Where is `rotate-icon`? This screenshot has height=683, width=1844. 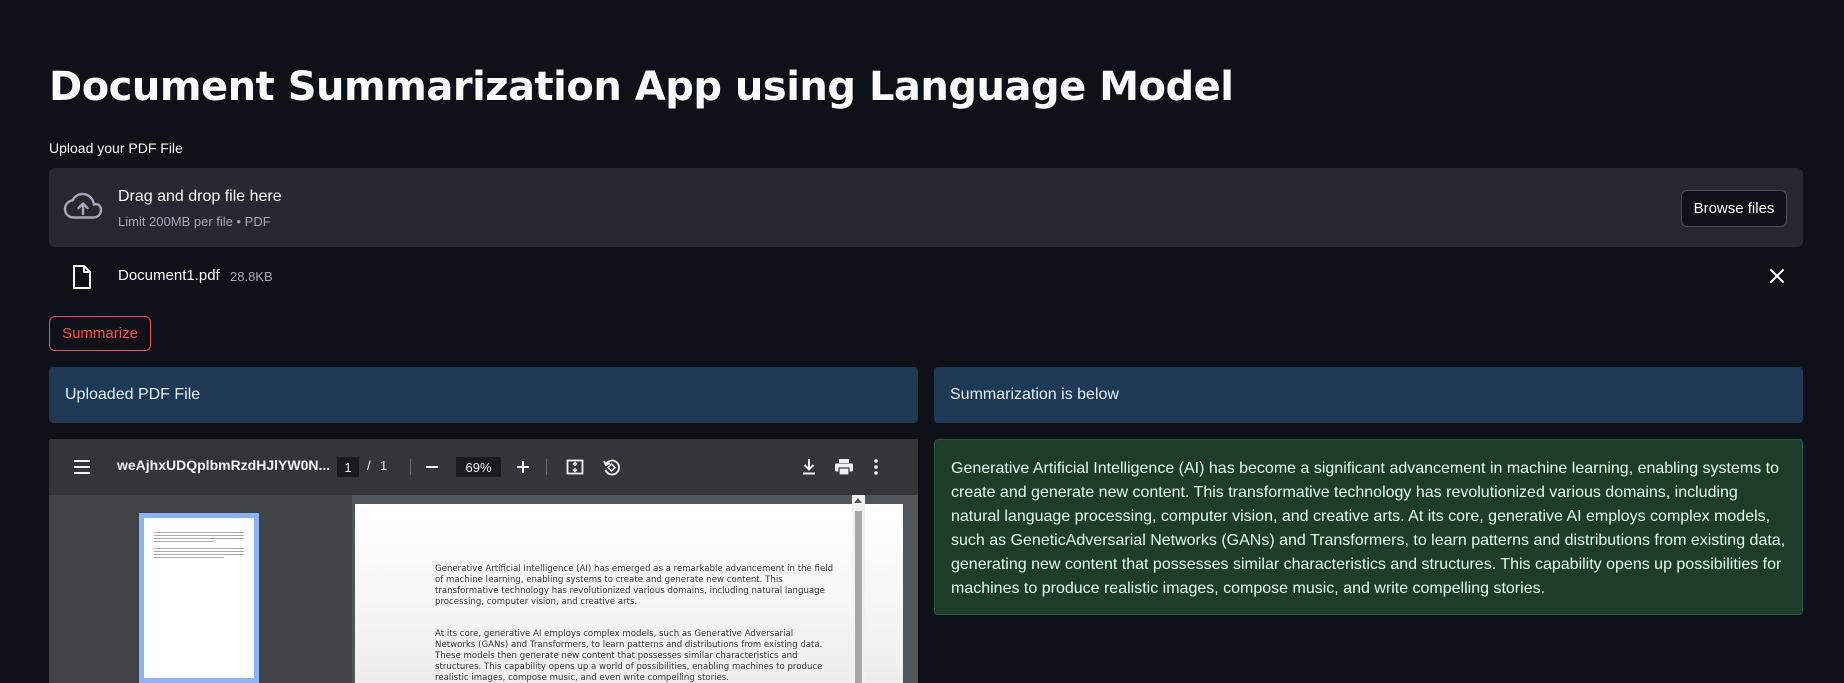 rotate-icon is located at coordinates (611, 467).